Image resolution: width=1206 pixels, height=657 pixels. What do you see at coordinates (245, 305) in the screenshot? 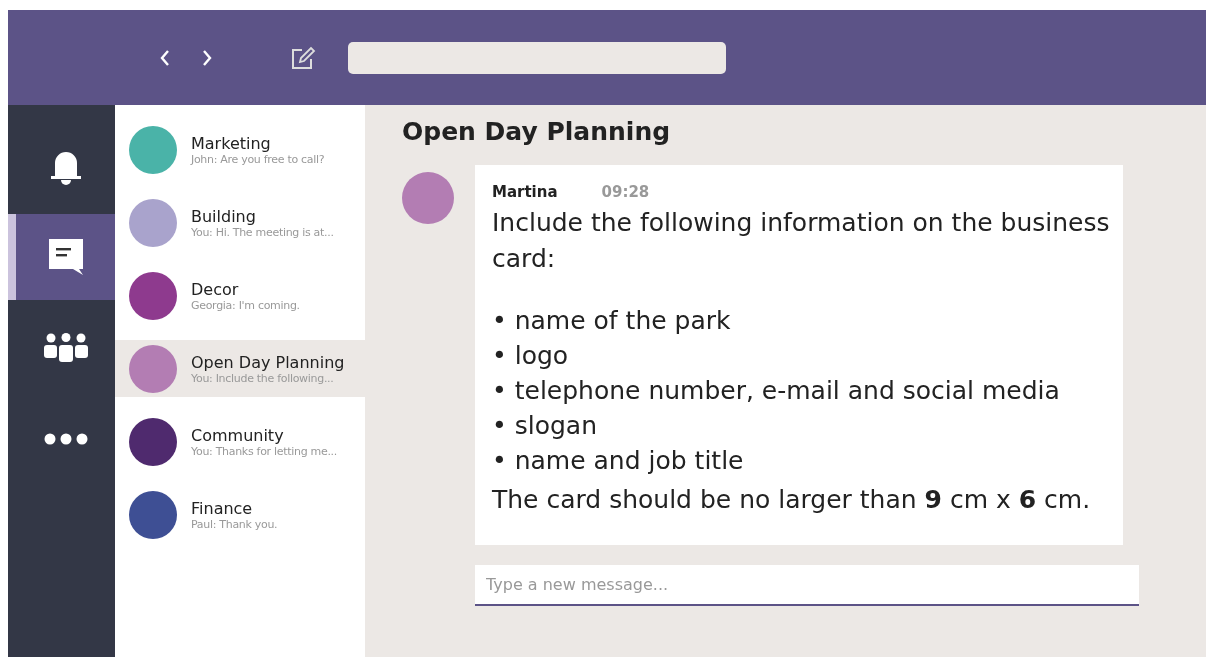
I see `message-preview: Georgia: I'm coming.` at bounding box center [245, 305].